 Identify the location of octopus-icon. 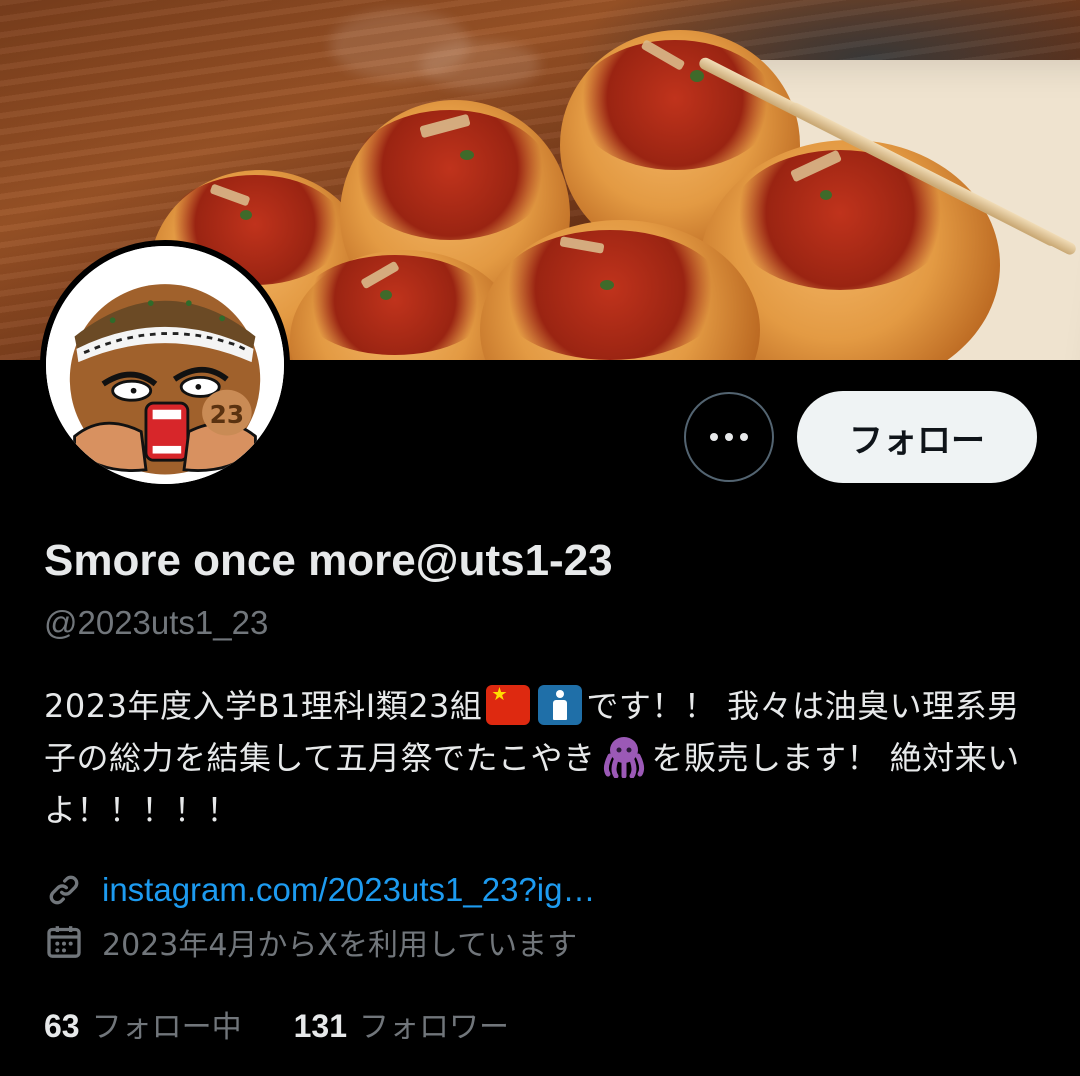
(623, 757).